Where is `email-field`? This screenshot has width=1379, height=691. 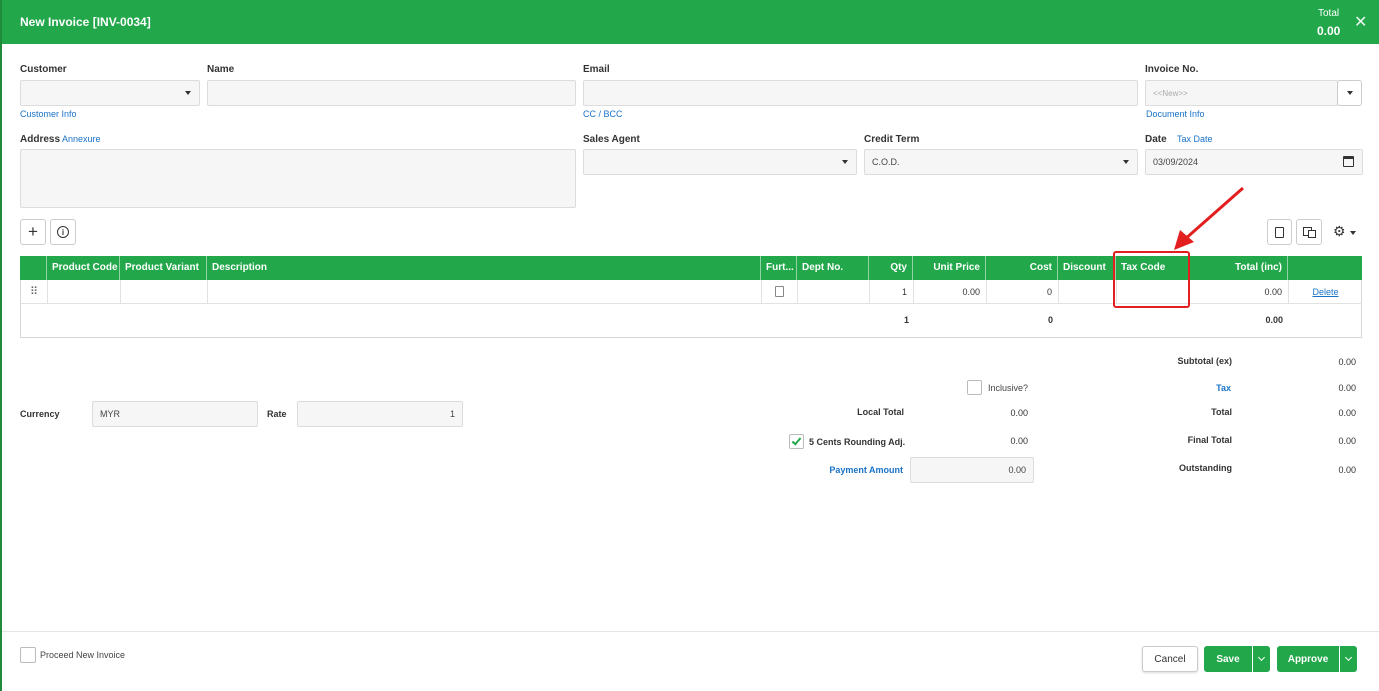
email-field is located at coordinates (860, 93).